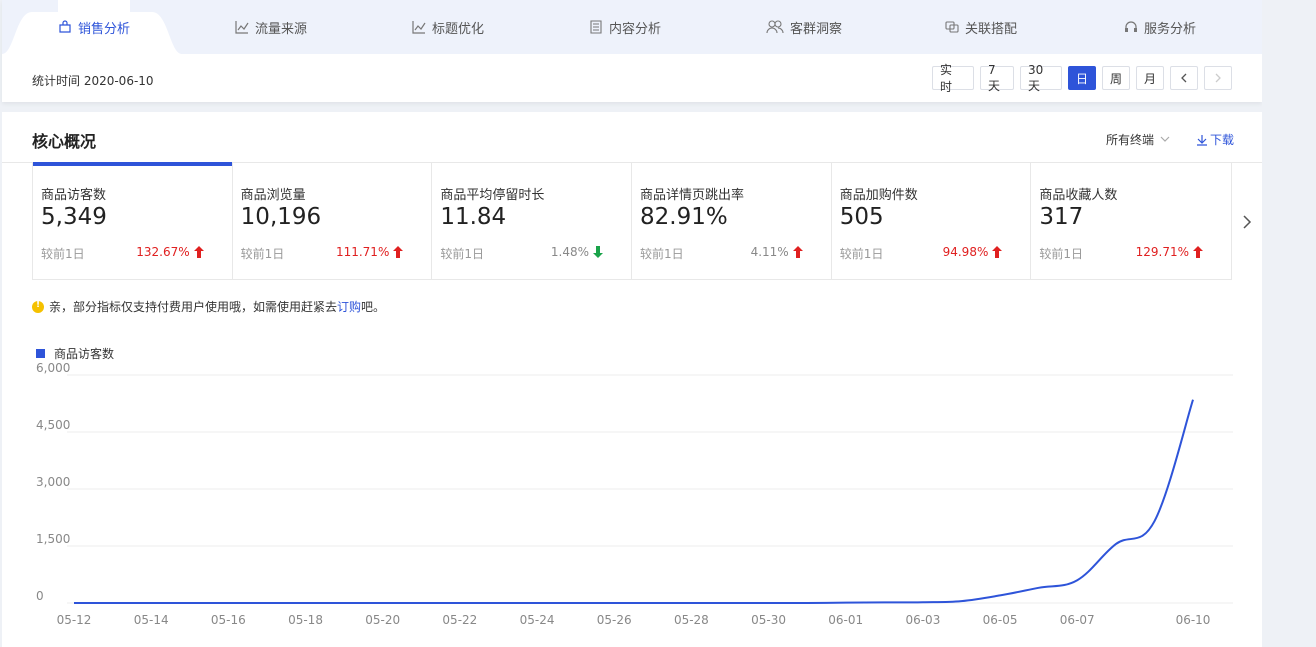  What do you see at coordinates (53, 425) in the screenshot?
I see `y-tick-label: 4,500` at bounding box center [53, 425].